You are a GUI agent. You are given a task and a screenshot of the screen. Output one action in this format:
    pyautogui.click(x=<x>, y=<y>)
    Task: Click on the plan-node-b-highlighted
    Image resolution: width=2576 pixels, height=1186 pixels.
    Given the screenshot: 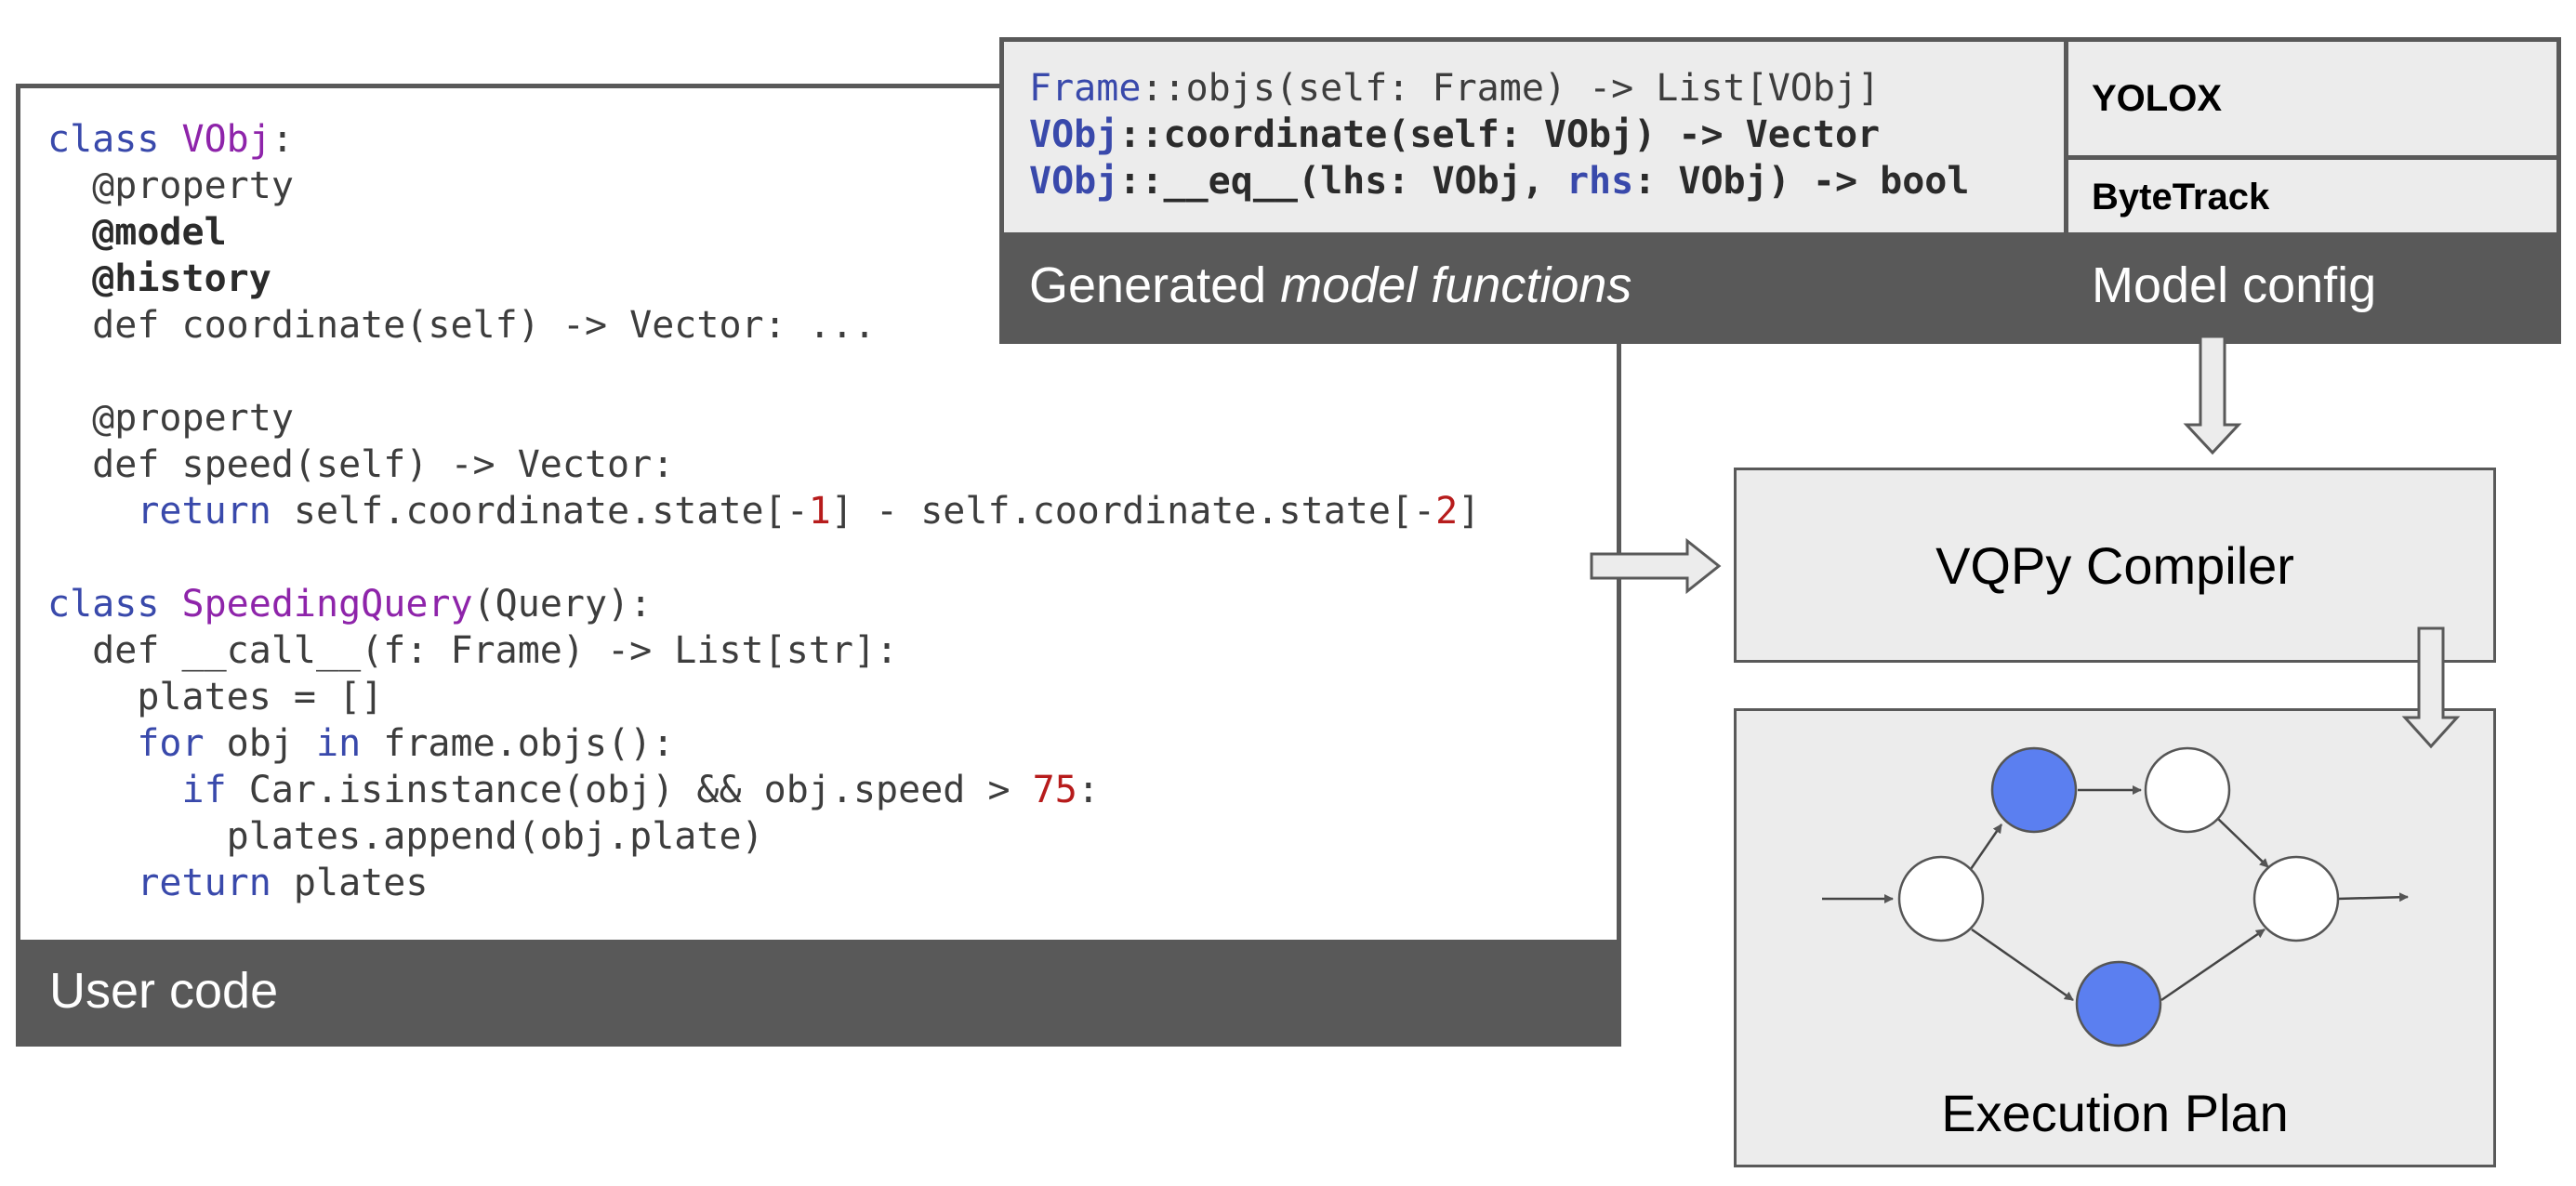 What is the action you would take?
    pyautogui.click(x=2034, y=790)
    